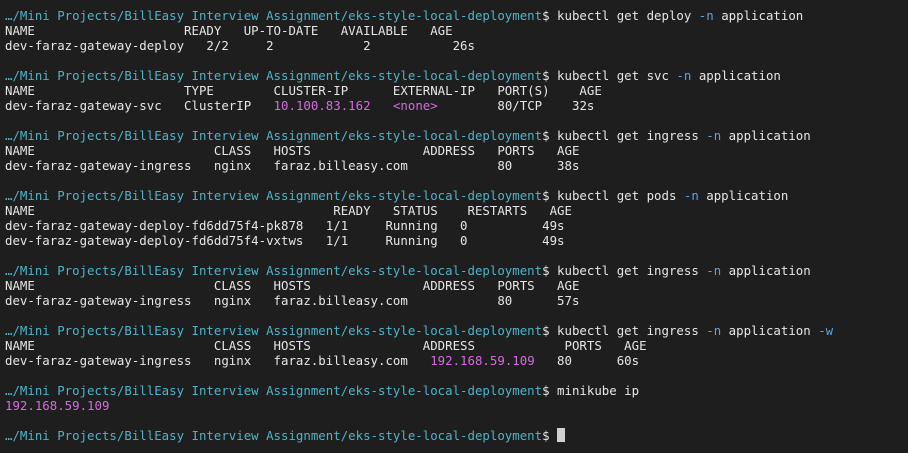  What do you see at coordinates (624, 15) in the screenshot?
I see `command-text: kubectl get deploy` at bounding box center [624, 15].